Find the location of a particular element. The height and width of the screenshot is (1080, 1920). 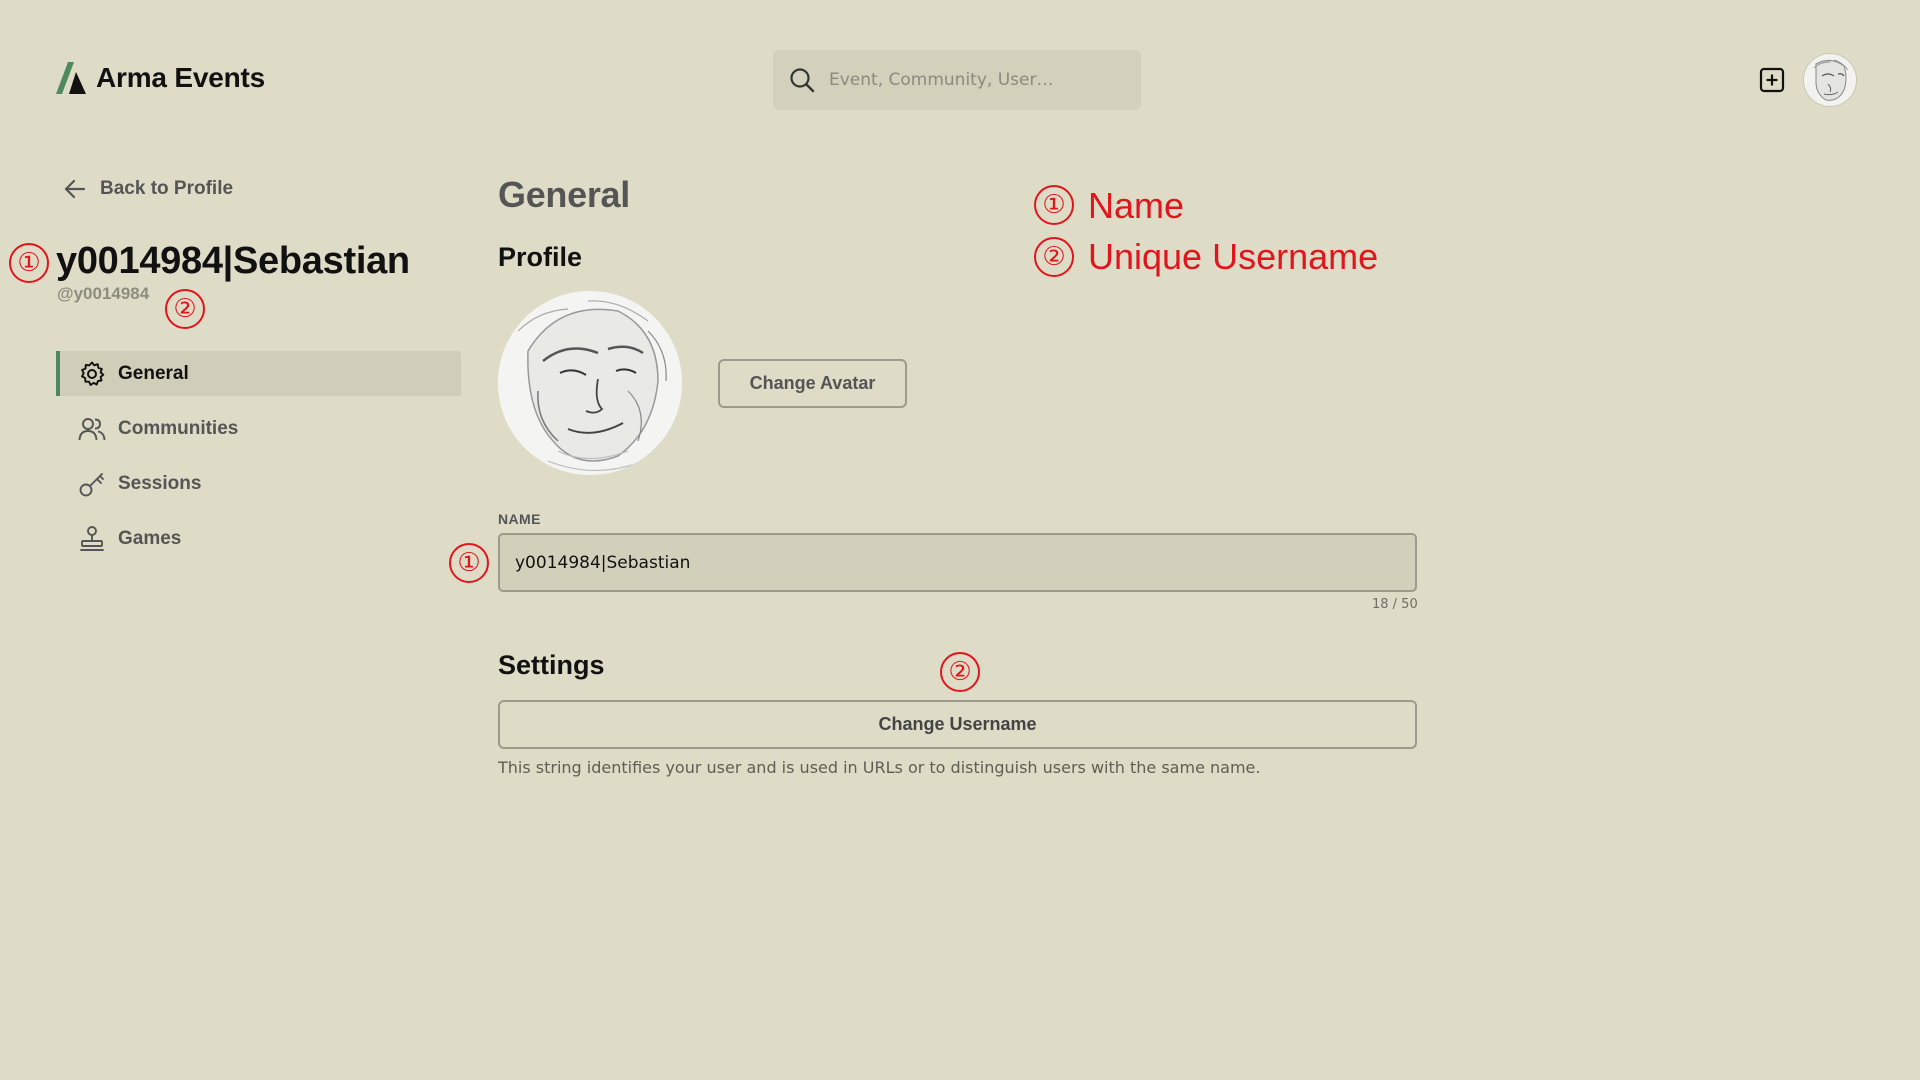

user-display-name: y0014984|Sebastian is located at coordinates (233, 261).